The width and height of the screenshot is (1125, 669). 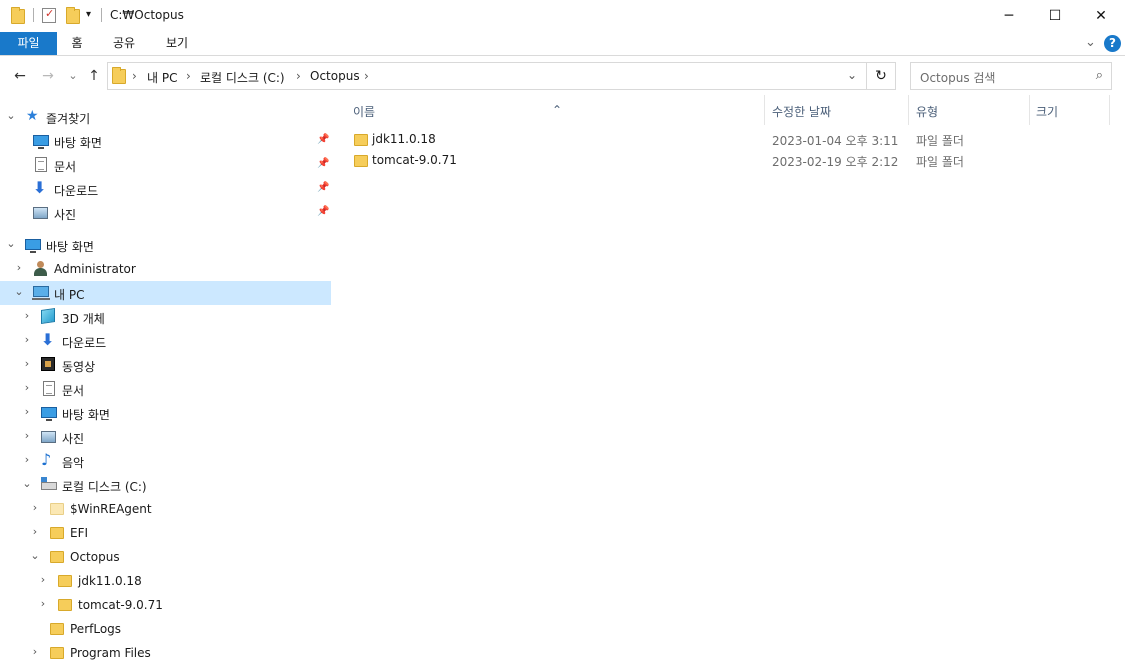 I want to click on column-header-size: 크기, so click(x=1047, y=111).